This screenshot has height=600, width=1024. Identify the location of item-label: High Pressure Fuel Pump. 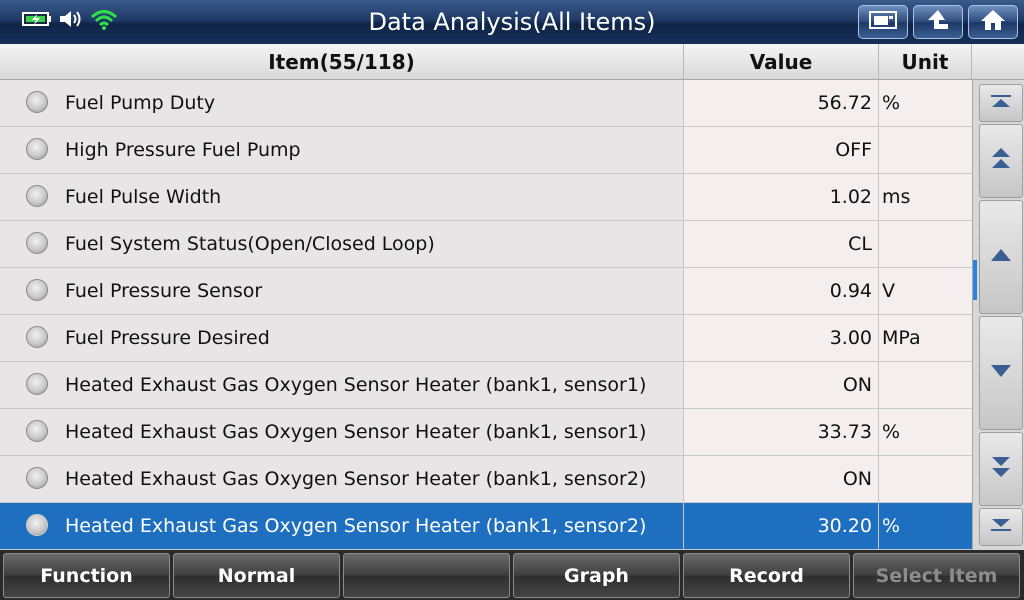
(183, 150).